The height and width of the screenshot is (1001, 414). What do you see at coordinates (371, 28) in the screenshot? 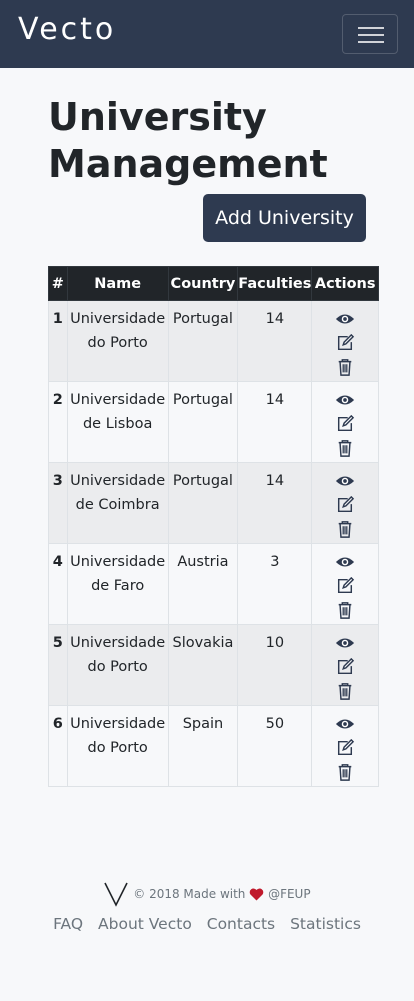
I see `hamburger-icon` at bounding box center [371, 28].